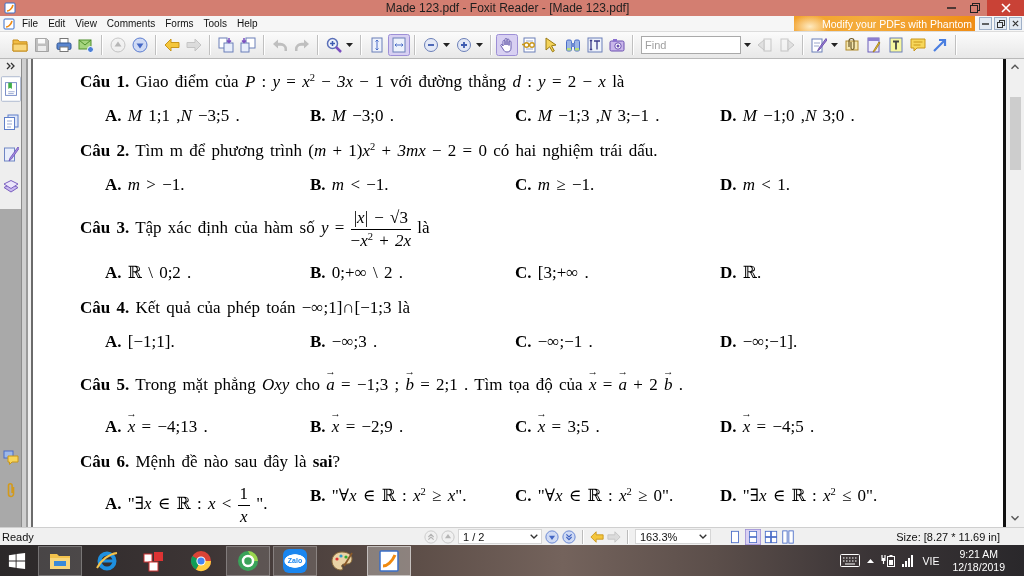  What do you see at coordinates (18, 536) in the screenshot?
I see `status-text: Ready` at bounding box center [18, 536].